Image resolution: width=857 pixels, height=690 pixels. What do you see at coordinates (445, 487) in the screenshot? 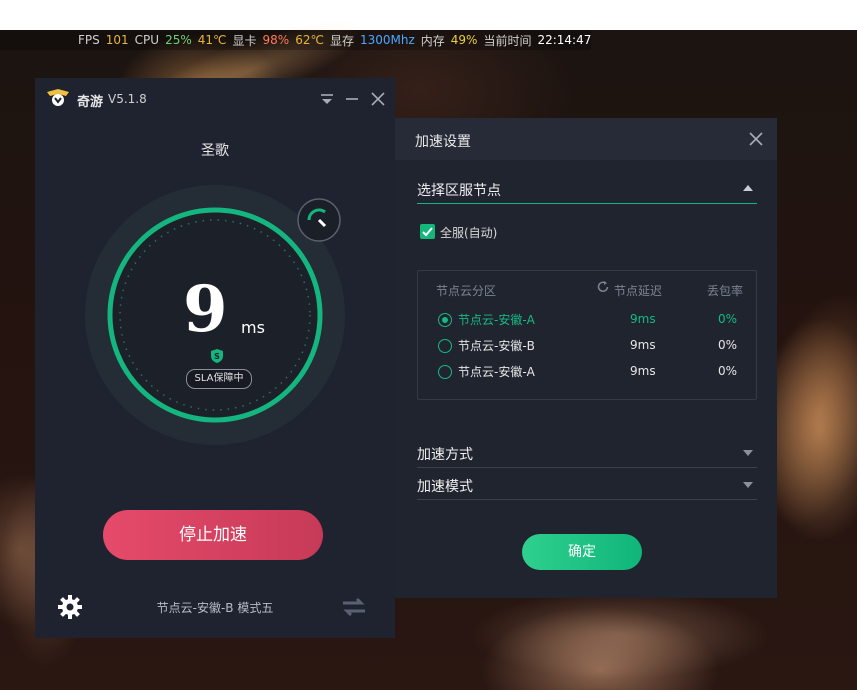
I see `acceleration-mode-label: 加速模式` at bounding box center [445, 487].